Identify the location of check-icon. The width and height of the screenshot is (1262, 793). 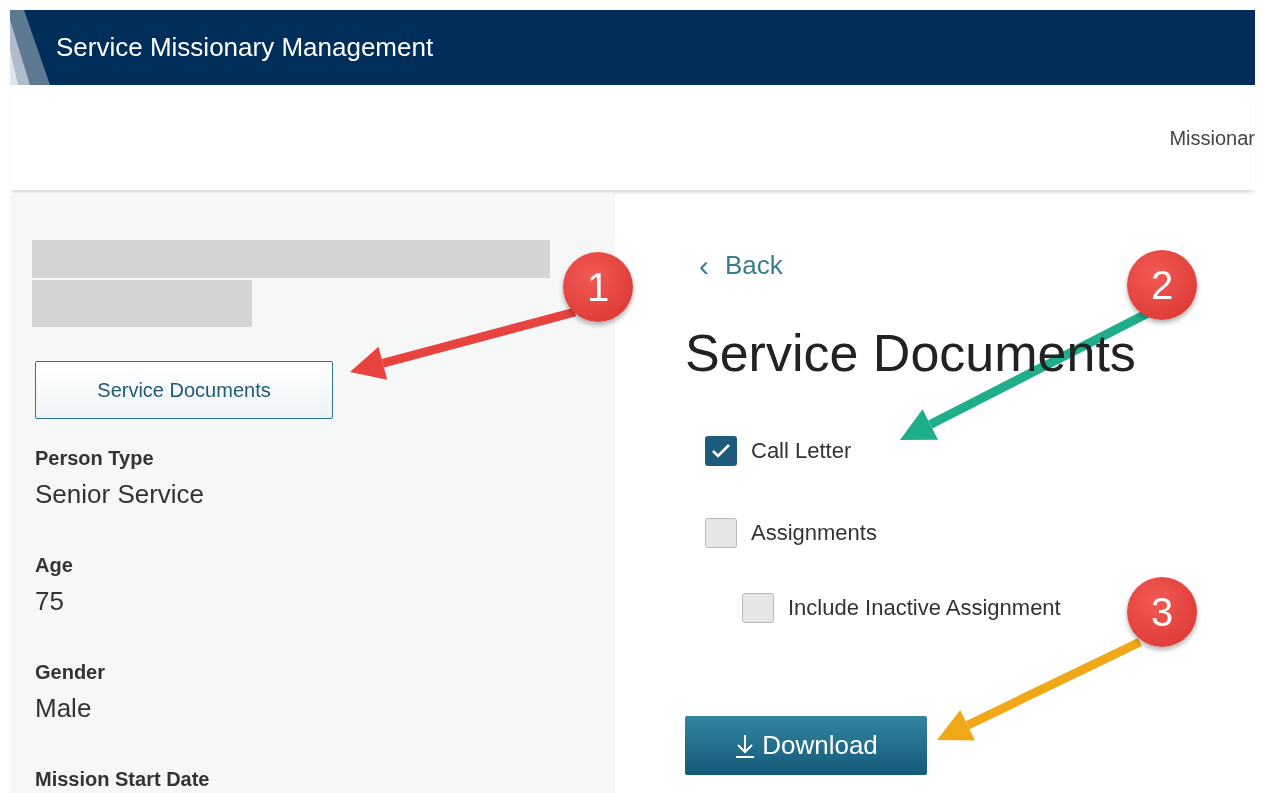
(721, 450).